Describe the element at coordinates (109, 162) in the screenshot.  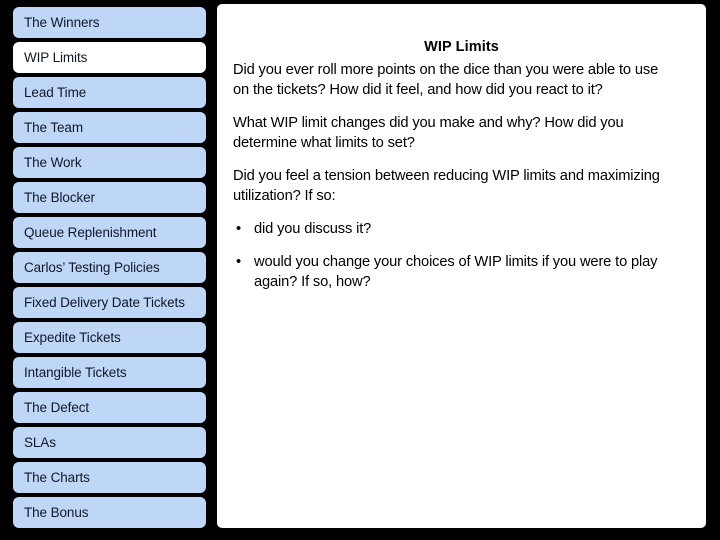
I see `sidebar-item-the-work: The Work` at that location.